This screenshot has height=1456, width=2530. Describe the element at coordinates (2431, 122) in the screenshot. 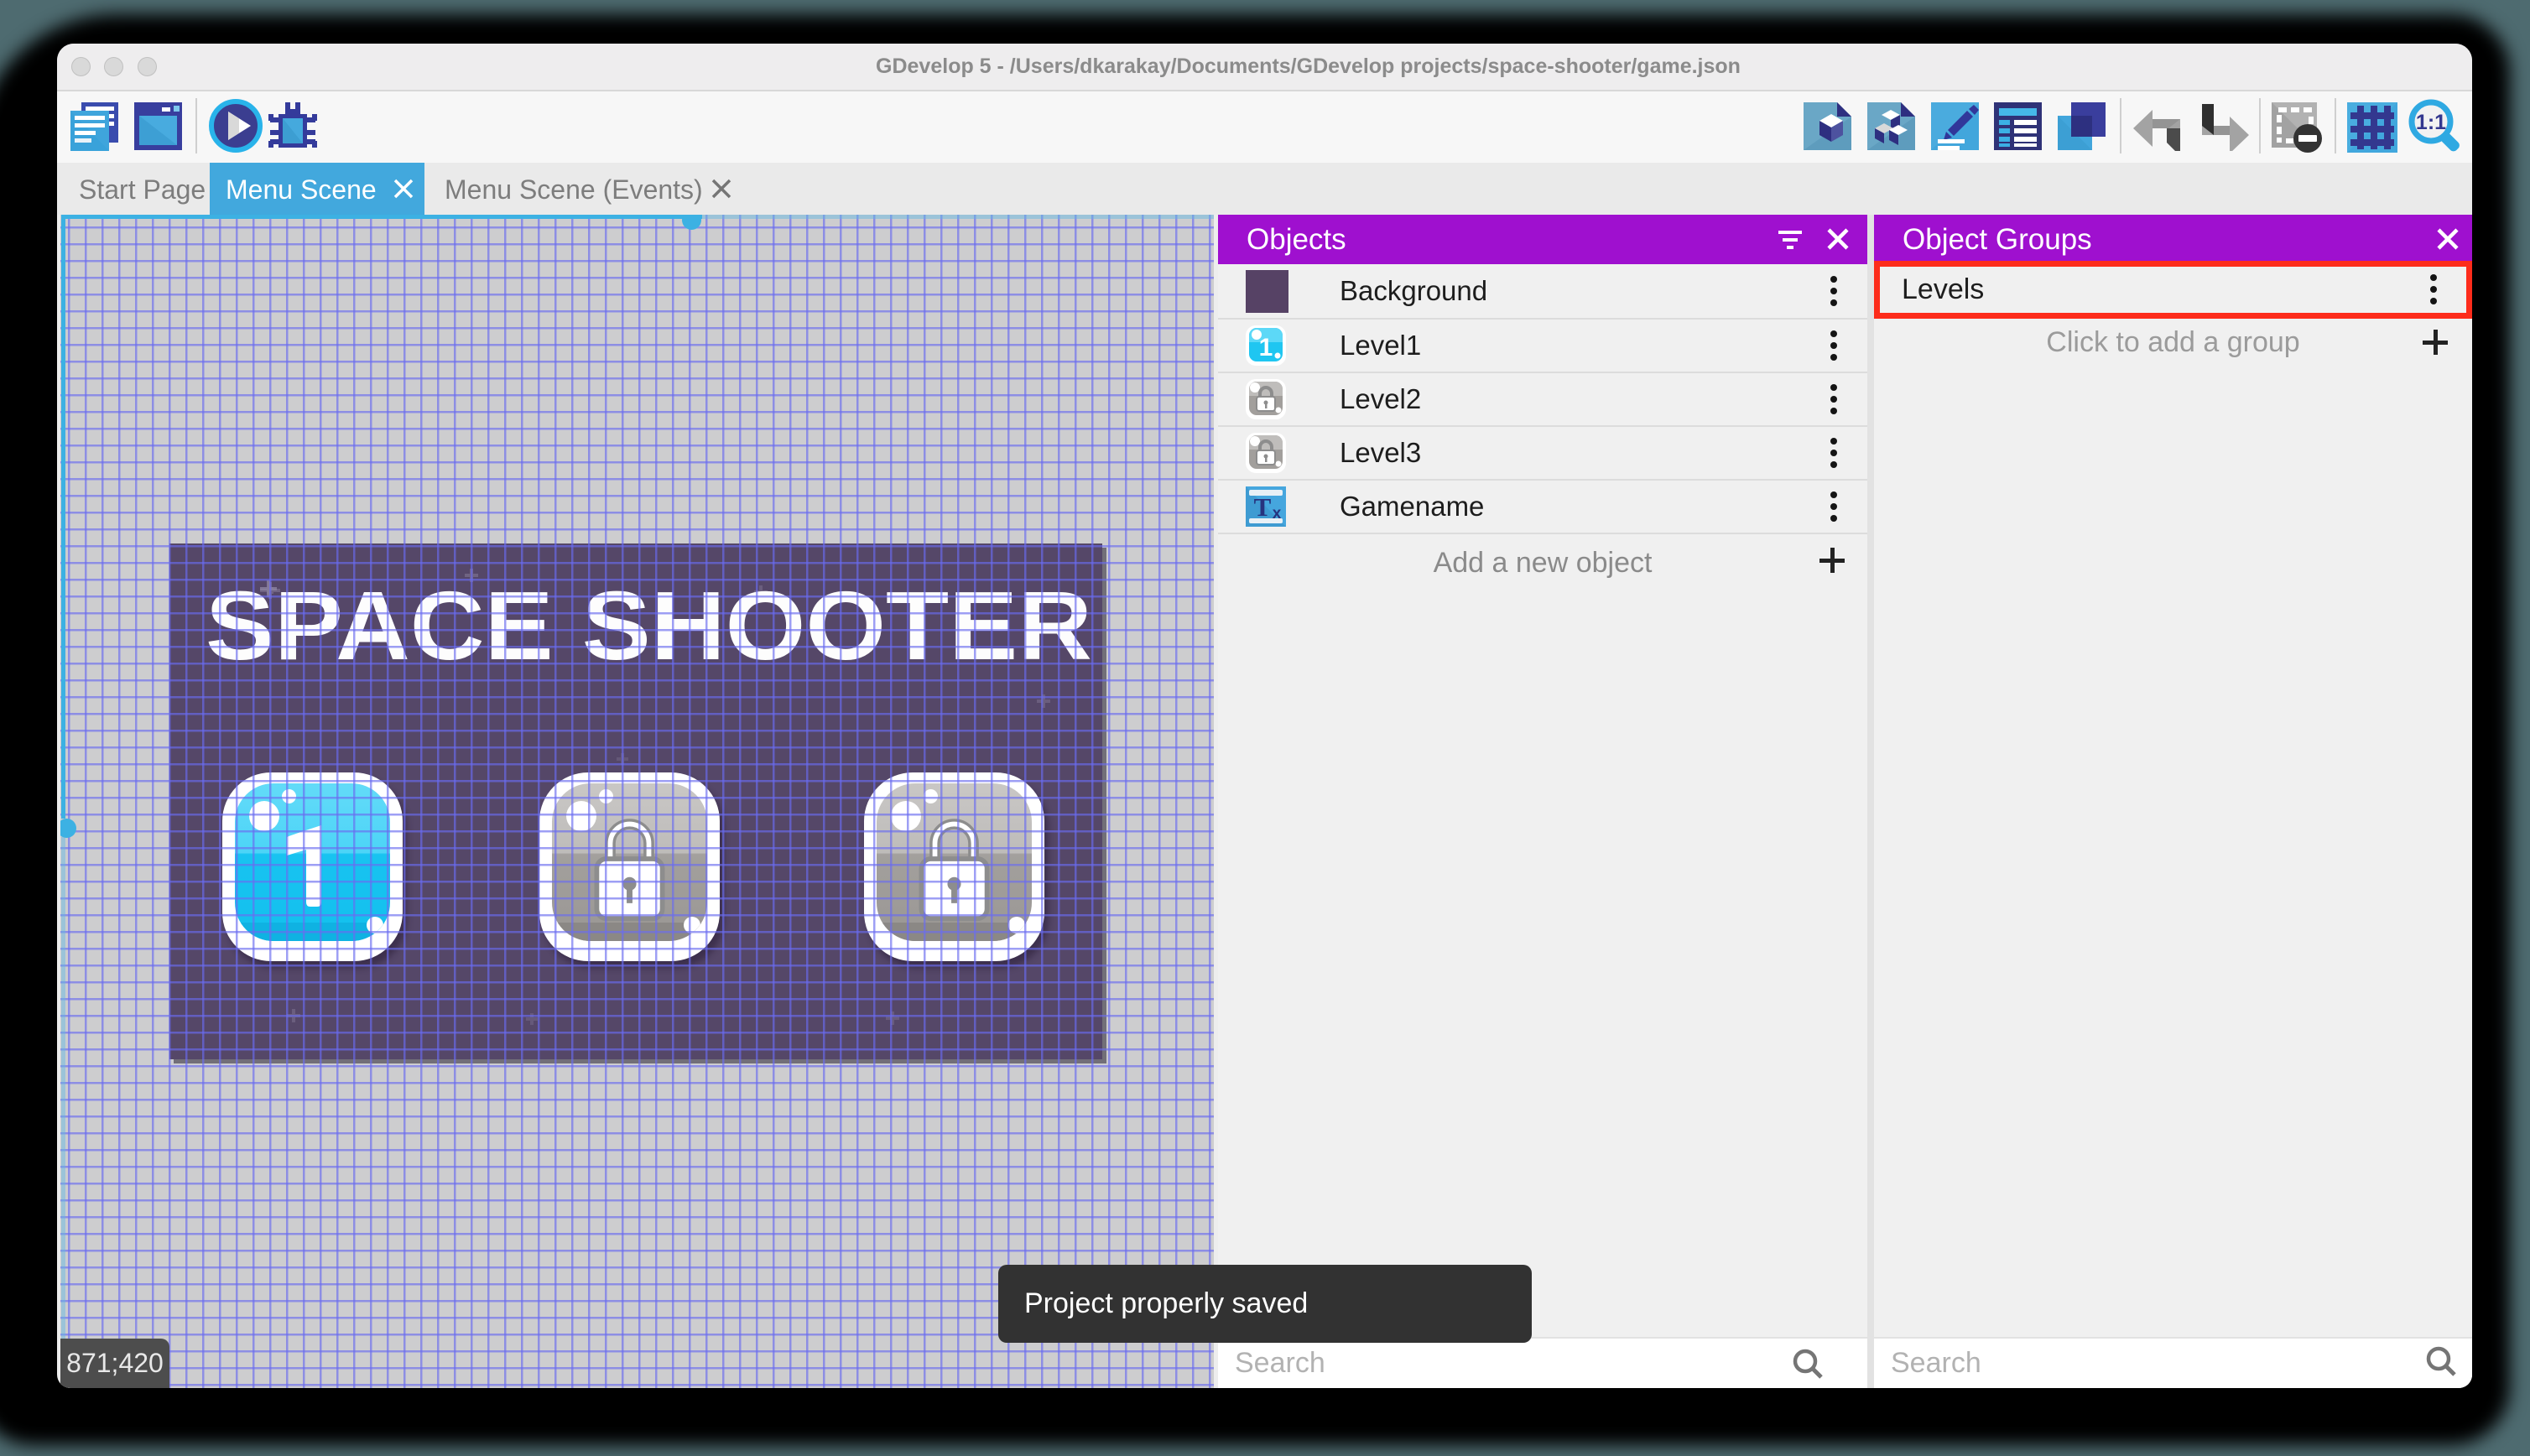

I see `svg-text: 1:1` at that location.